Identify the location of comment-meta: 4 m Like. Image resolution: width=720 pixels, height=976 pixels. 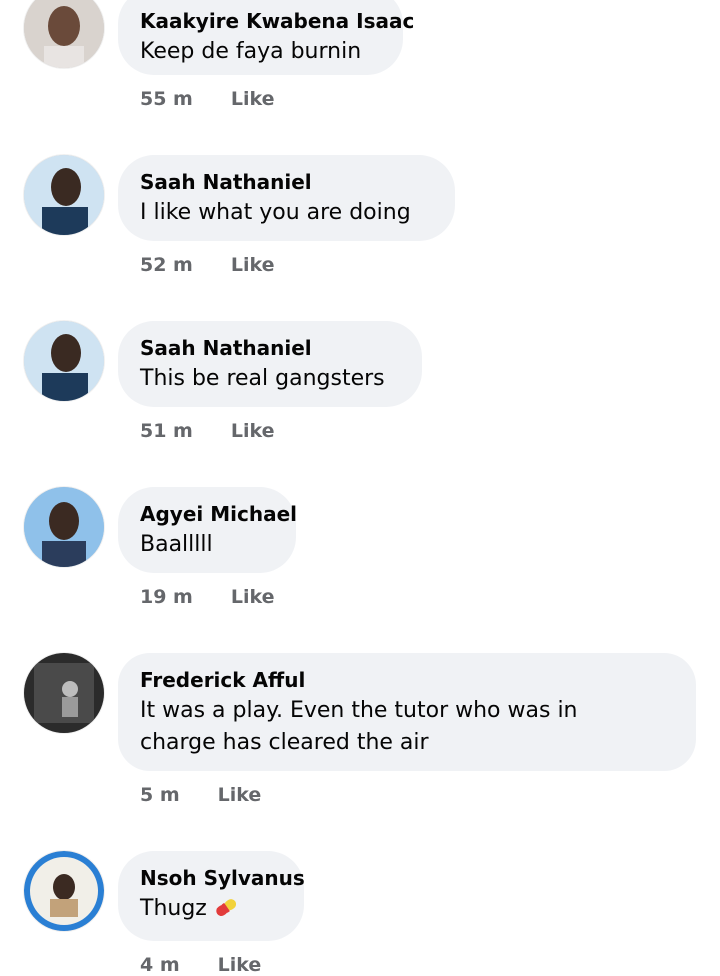
(200, 965).